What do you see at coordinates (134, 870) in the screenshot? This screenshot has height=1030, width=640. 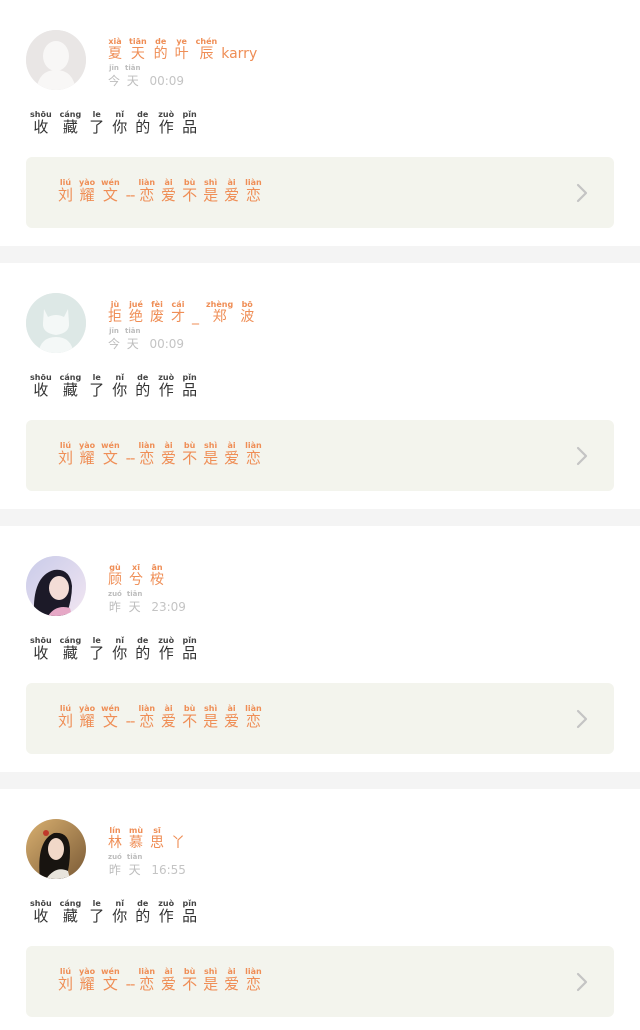 I see `hanzi-text: 天` at bounding box center [134, 870].